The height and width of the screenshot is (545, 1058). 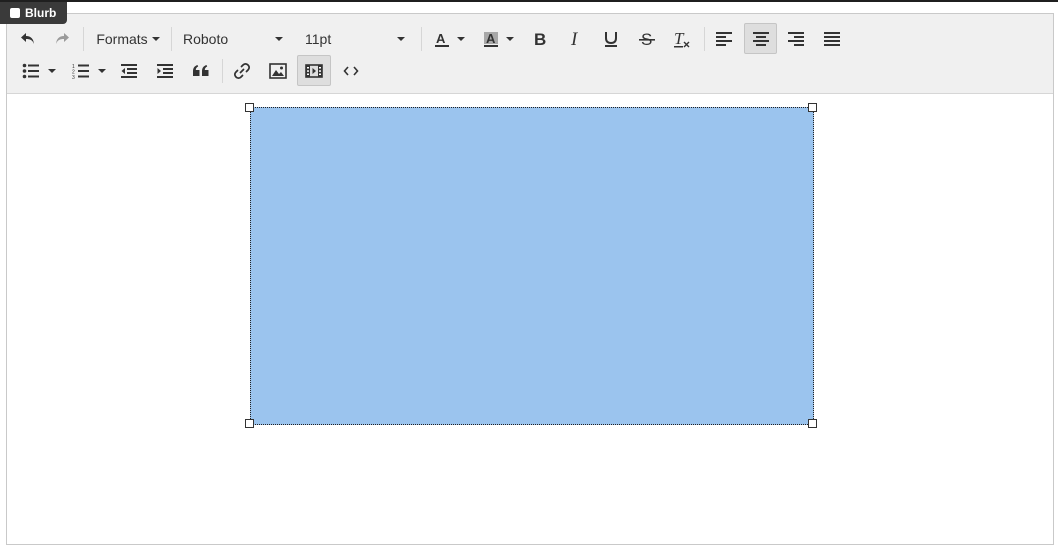 I want to click on insert-image-button, so click(x=278, y=71).